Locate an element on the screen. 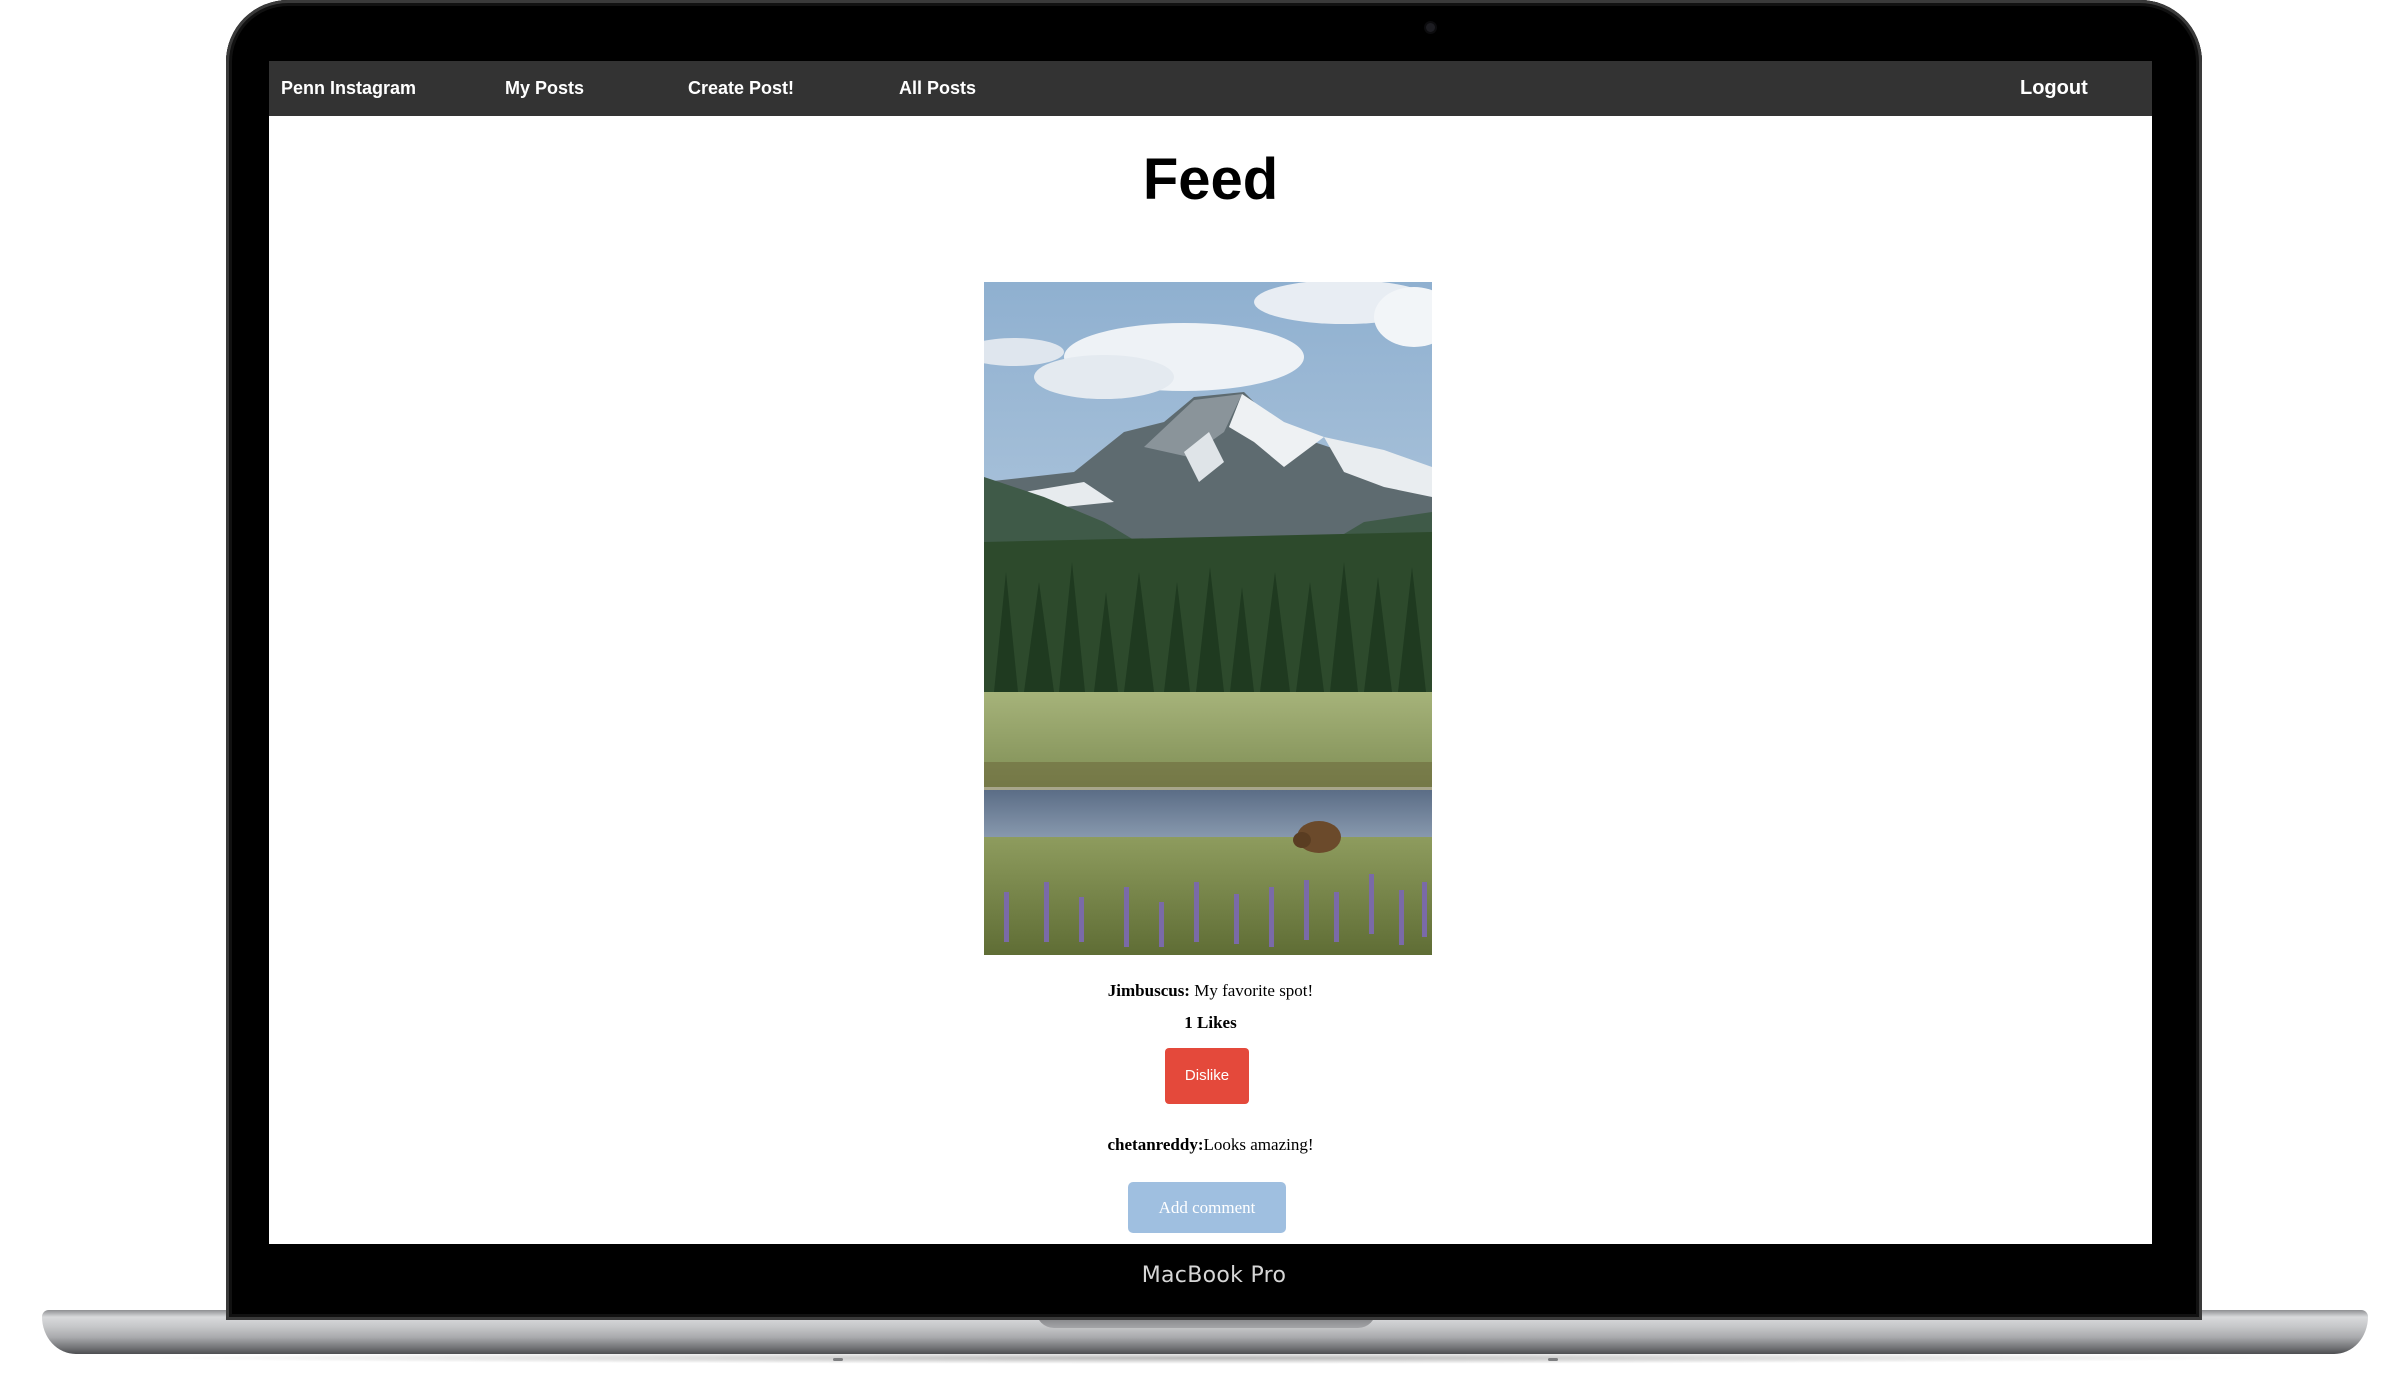 The height and width of the screenshot is (1376, 2401). post-caption-text: My favorite spot! is located at coordinates (1251, 990).